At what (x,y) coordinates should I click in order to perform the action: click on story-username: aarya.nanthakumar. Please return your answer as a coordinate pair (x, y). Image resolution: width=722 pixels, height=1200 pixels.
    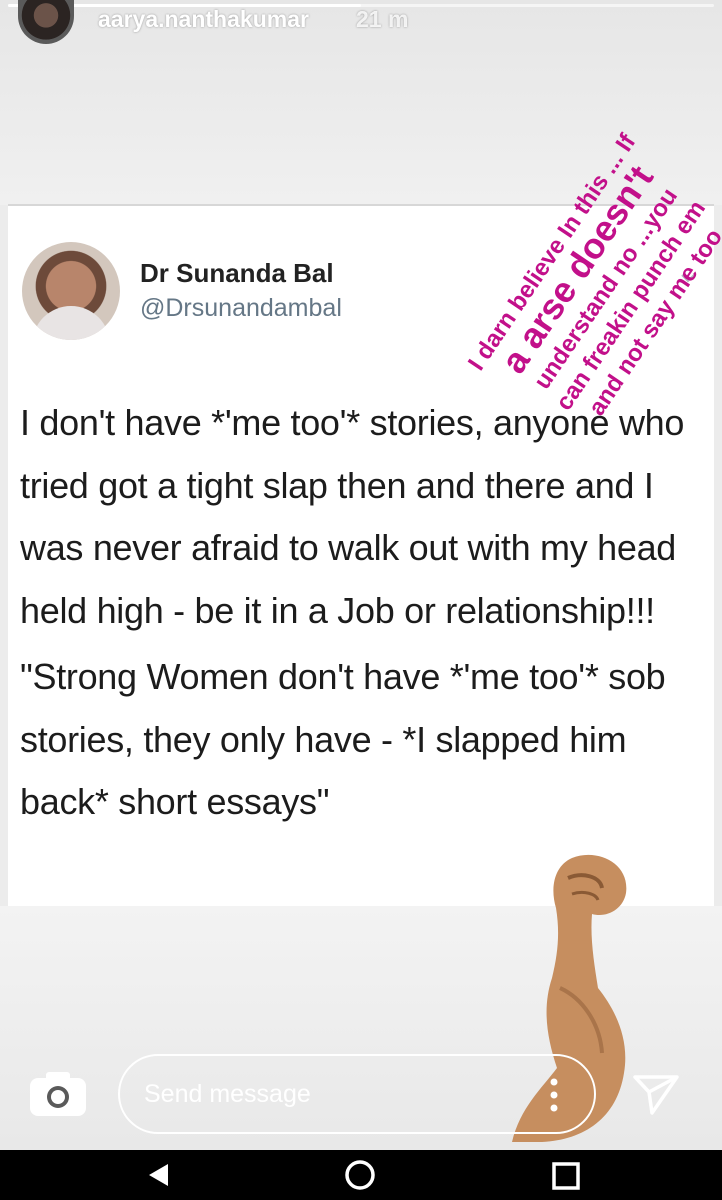
    Looking at the image, I should click on (203, 19).